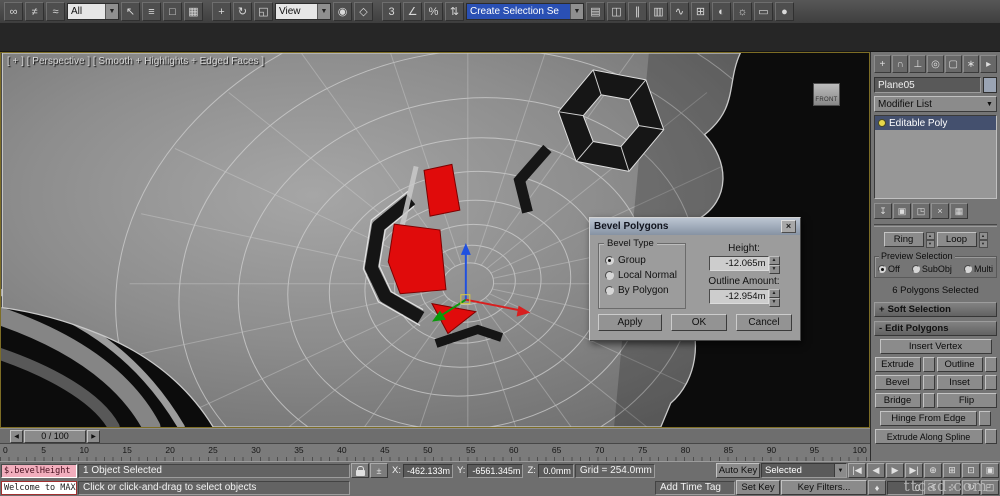 The height and width of the screenshot is (496, 1000). What do you see at coordinates (935, 309) in the screenshot?
I see `soft-selection-rollout: + Soft Selection` at bounding box center [935, 309].